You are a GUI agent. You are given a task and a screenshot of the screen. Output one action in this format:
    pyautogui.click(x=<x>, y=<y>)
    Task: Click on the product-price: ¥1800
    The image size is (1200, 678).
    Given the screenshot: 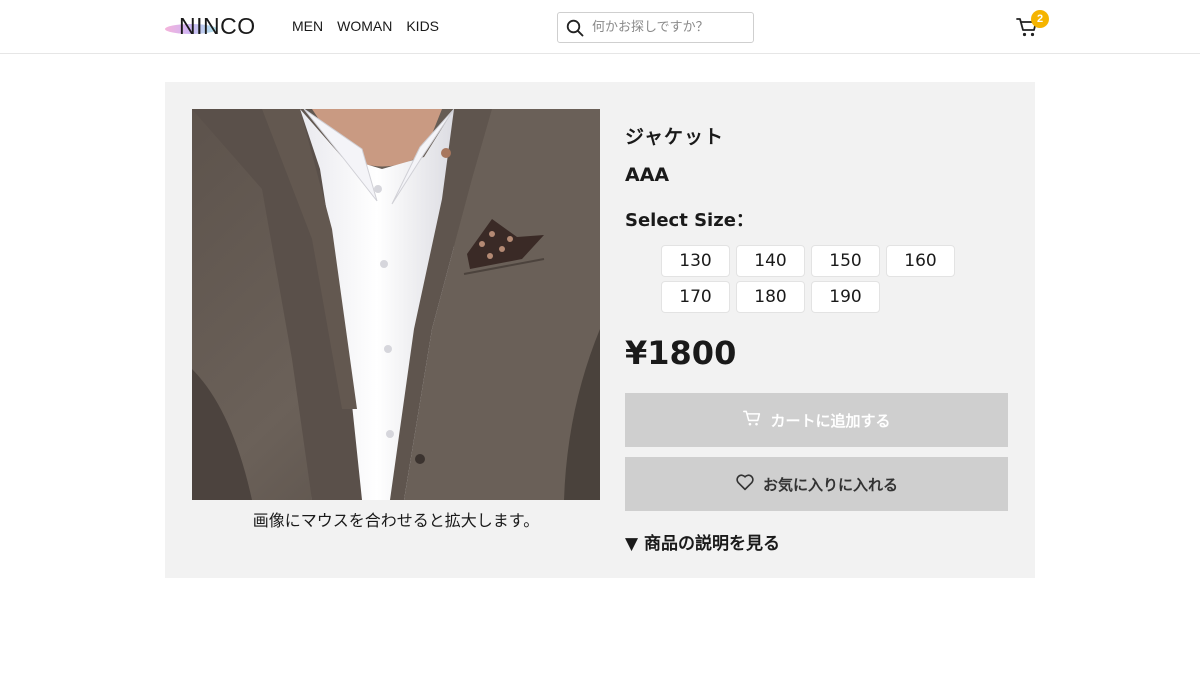 What is the action you would take?
    pyautogui.click(x=681, y=353)
    